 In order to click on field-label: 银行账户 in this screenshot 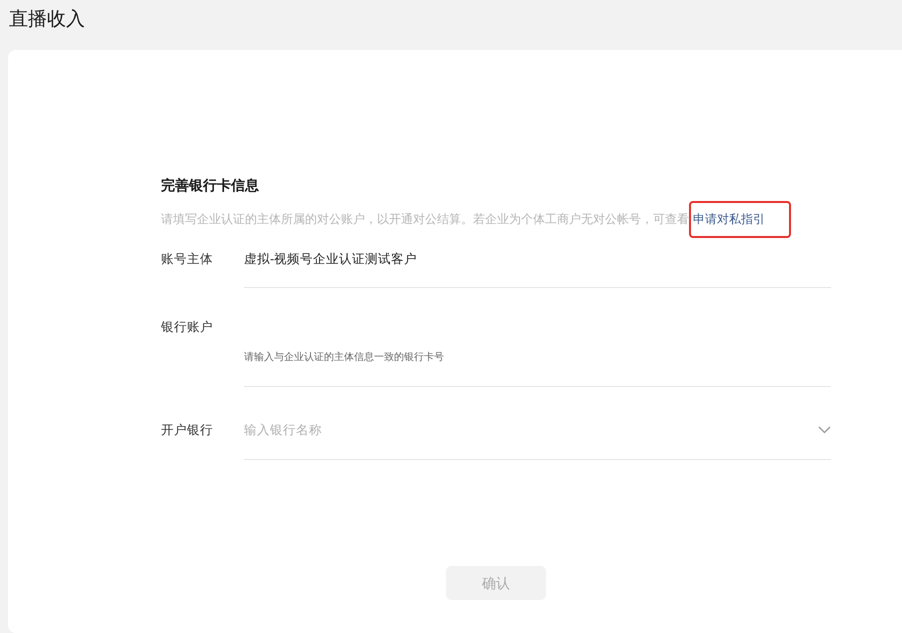, I will do `click(187, 327)`.